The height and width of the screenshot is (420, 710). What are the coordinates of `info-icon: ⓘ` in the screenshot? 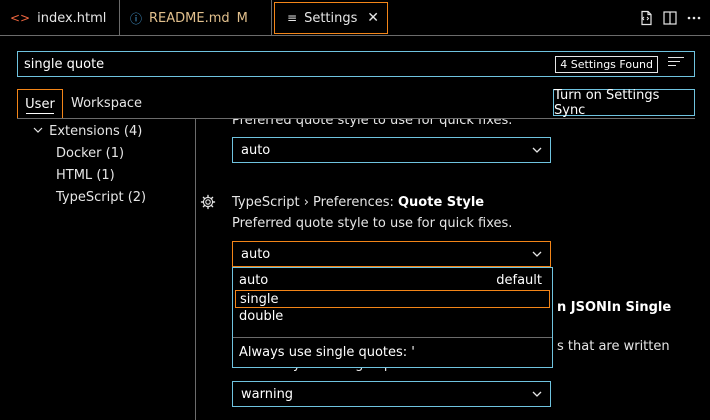 It's located at (136, 18).